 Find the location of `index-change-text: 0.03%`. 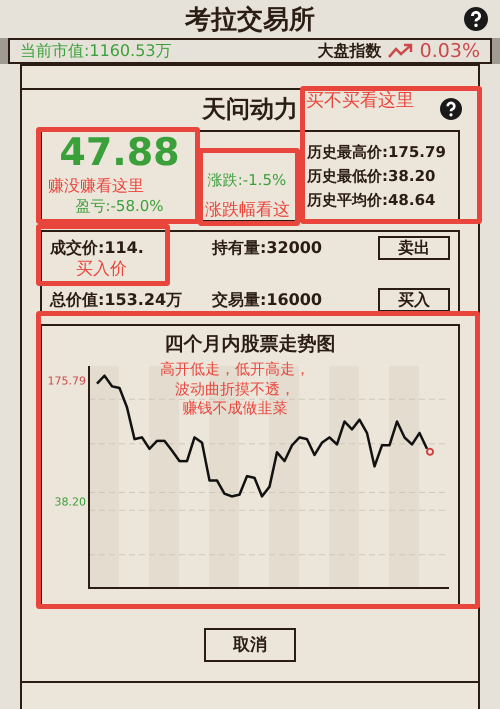

index-change-text: 0.03% is located at coordinates (450, 51).